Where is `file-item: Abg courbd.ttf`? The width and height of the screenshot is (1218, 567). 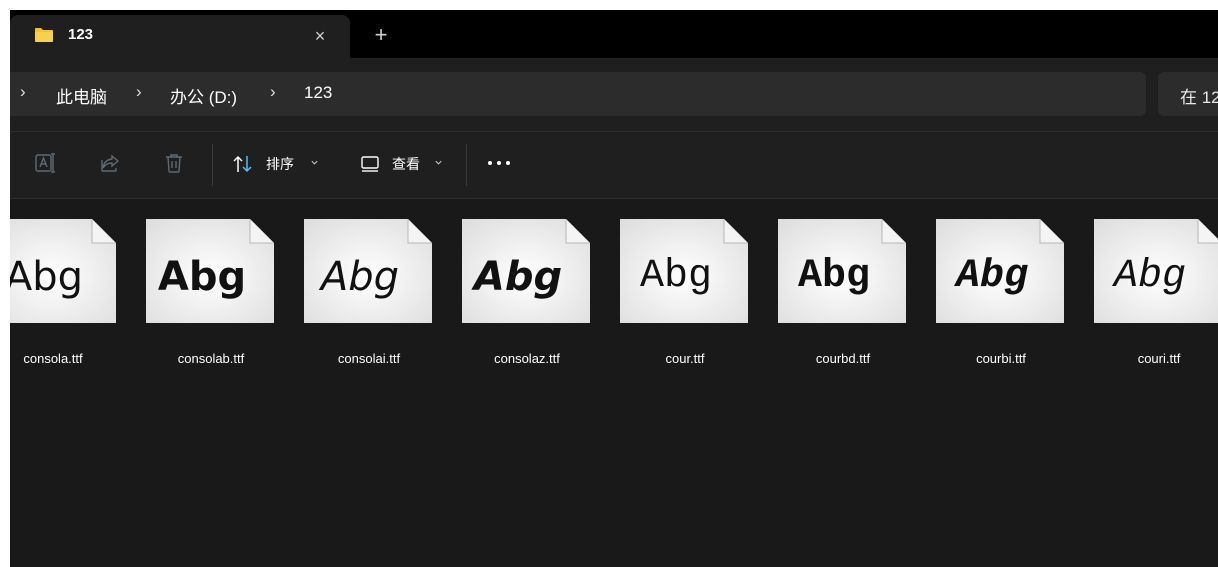
file-item: Abg courbd.ttf is located at coordinates (843, 294).